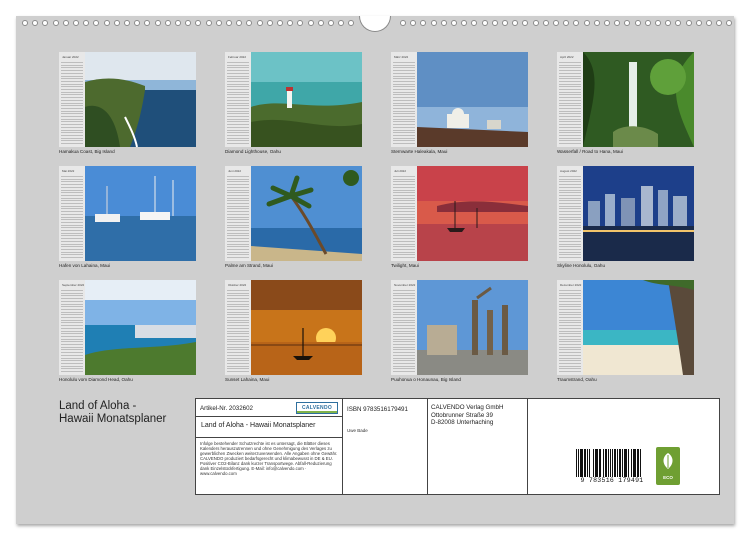  What do you see at coordinates (253, 151) in the screenshot?
I see `month-caption: Diamond Lighthouse, Oahu` at bounding box center [253, 151].